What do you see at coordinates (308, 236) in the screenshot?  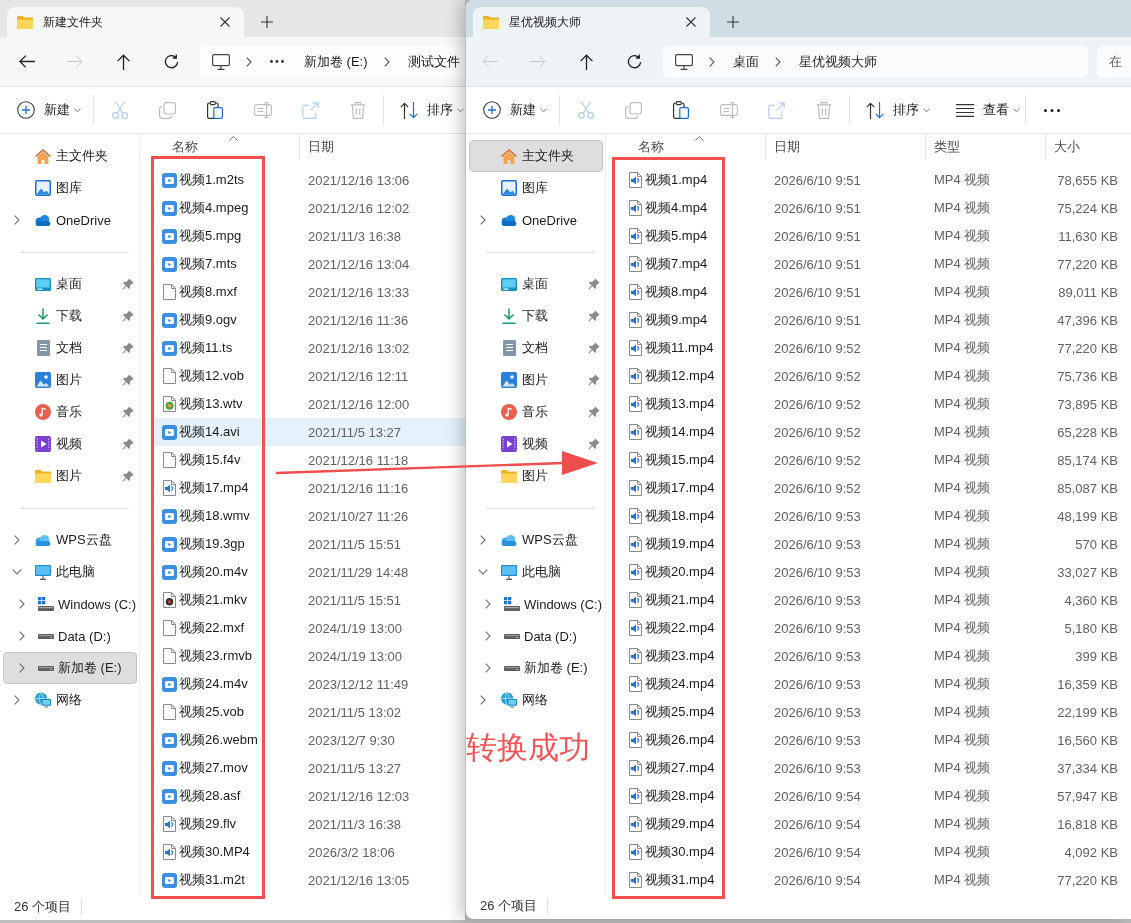 I see `file-row: 视频5.mpg 2021/11/3 16:38` at bounding box center [308, 236].